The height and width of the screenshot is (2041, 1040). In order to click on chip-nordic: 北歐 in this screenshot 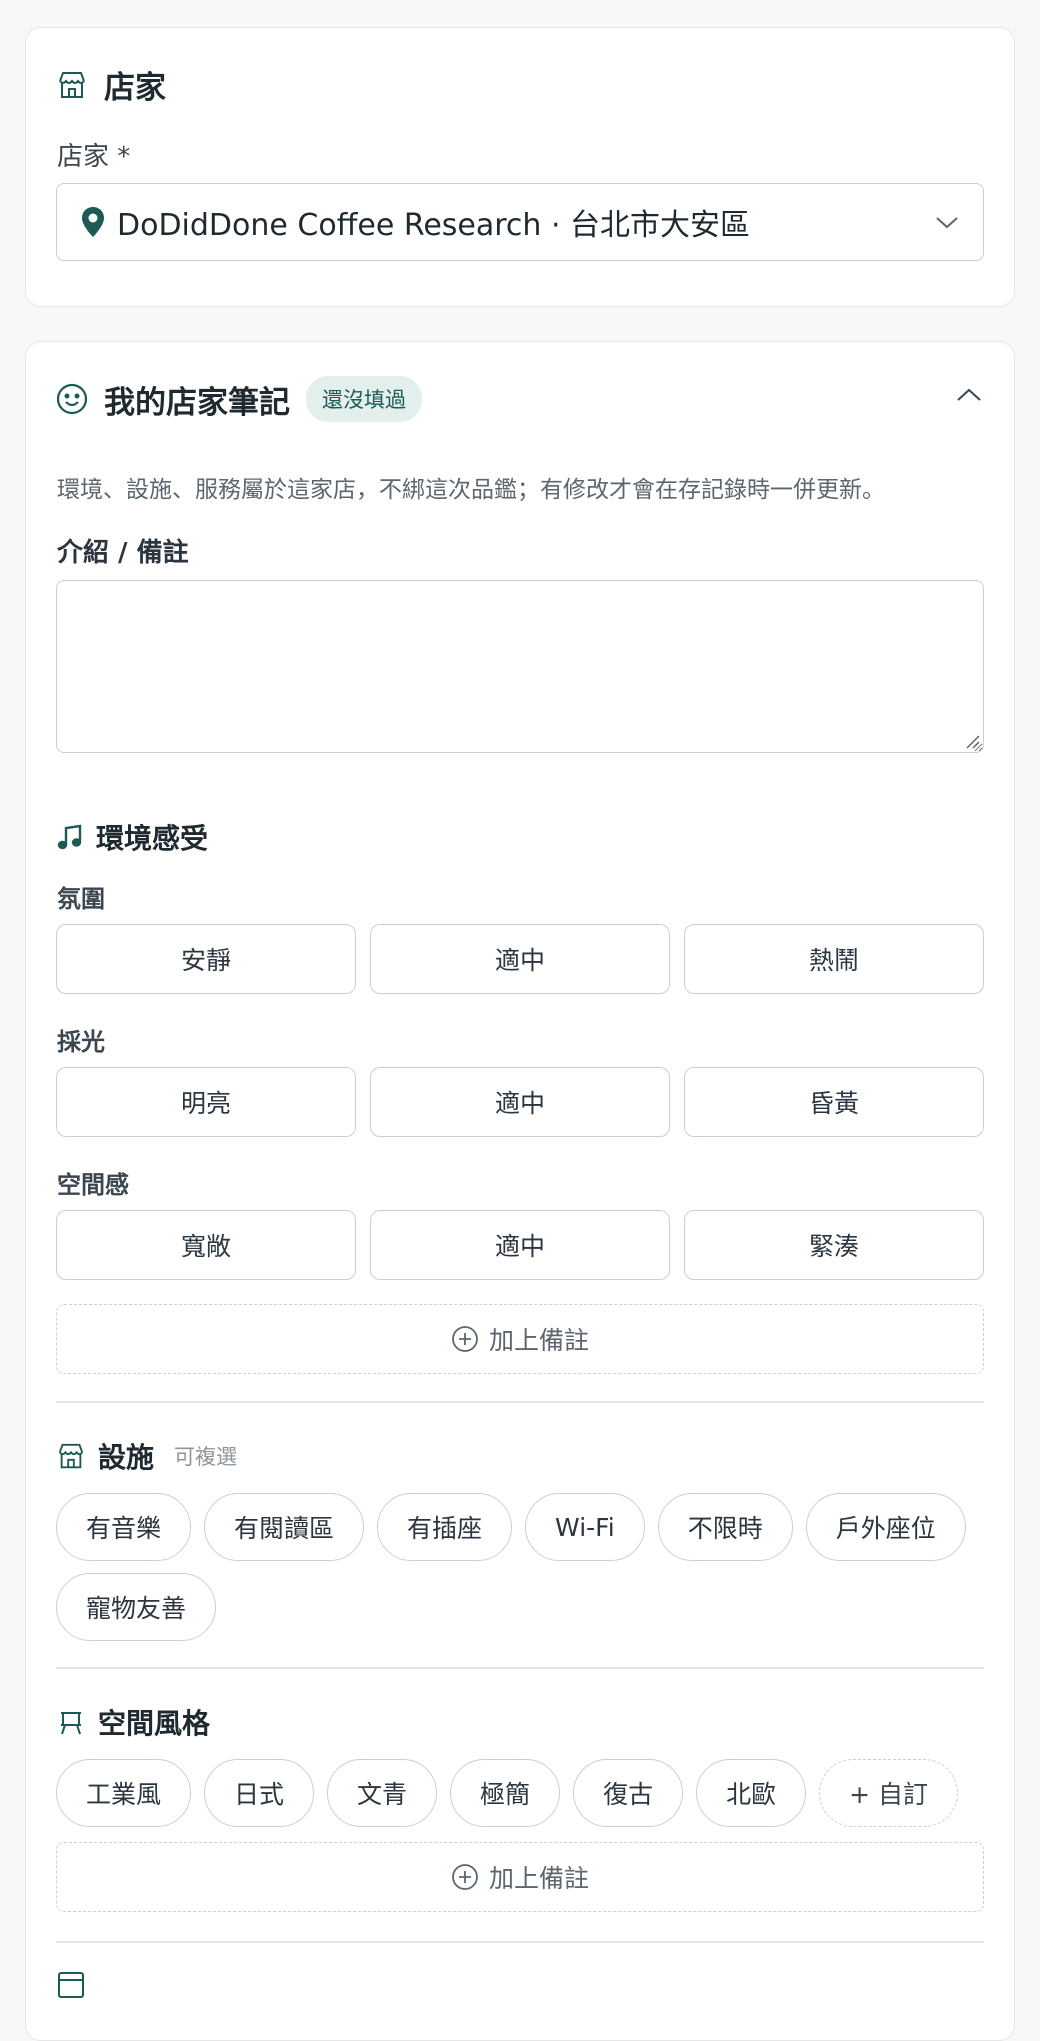, I will do `click(751, 1793)`.